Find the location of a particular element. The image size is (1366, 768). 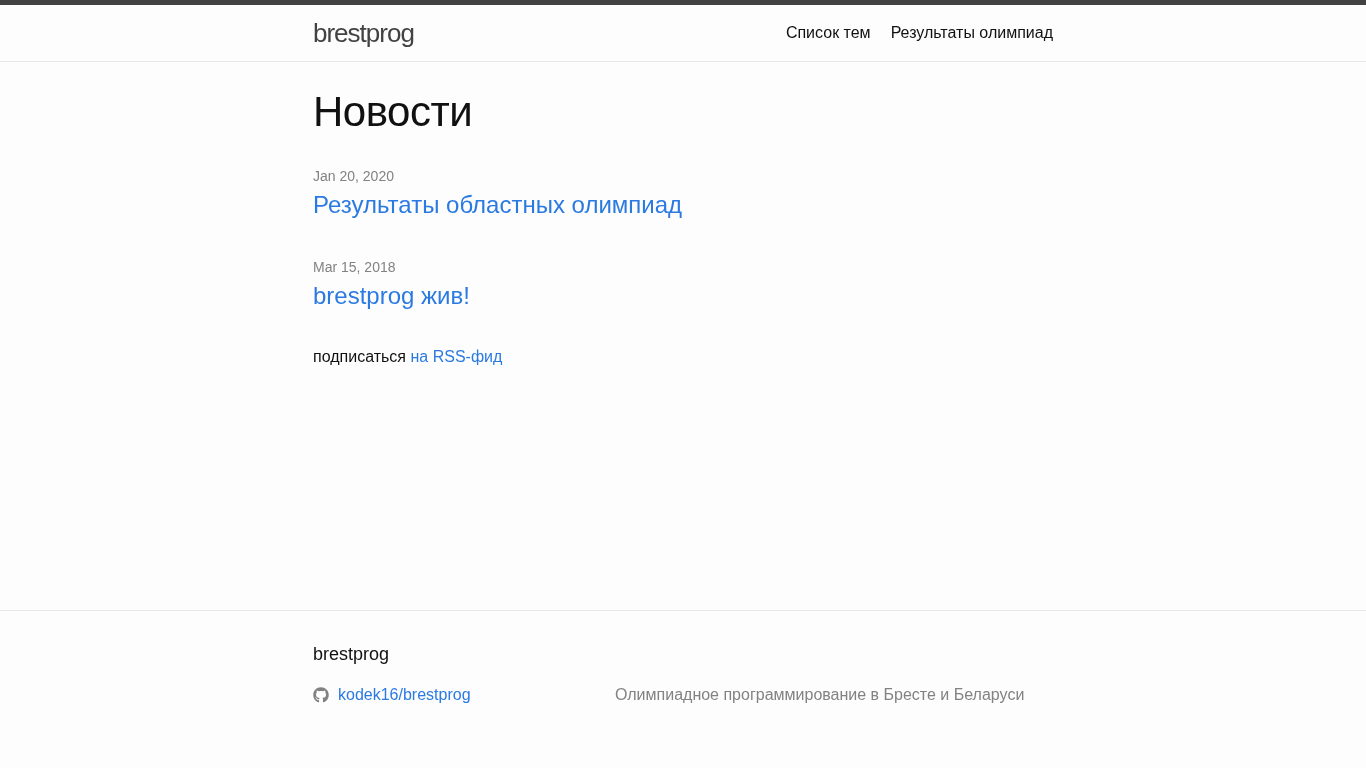

post-date: Mar 15, 2018 is located at coordinates (354, 267).